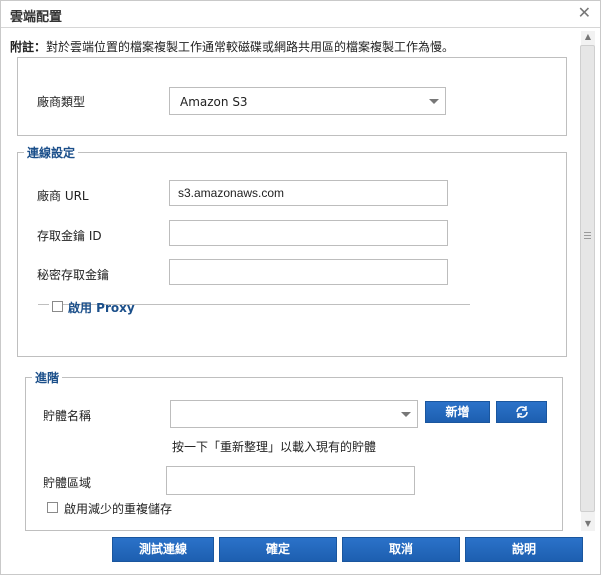 This screenshot has height=575, width=601. What do you see at coordinates (308, 193) in the screenshot?
I see `url-field` at bounding box center [308, 193].